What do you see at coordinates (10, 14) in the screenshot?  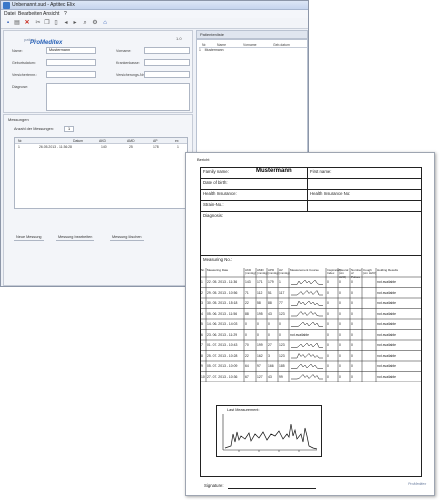 I see `menu-datei: Datei` at bounding box center [10, 14].